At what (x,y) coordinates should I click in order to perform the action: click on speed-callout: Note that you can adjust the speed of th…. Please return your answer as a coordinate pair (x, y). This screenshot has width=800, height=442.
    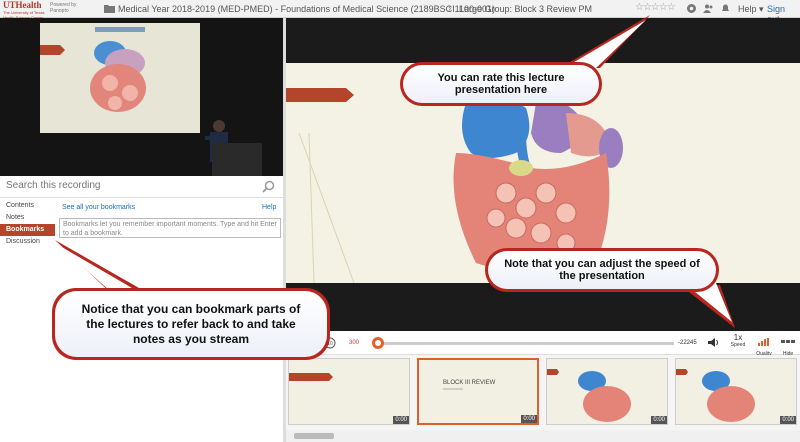
    Looking at the image, I should click on (602, 270).